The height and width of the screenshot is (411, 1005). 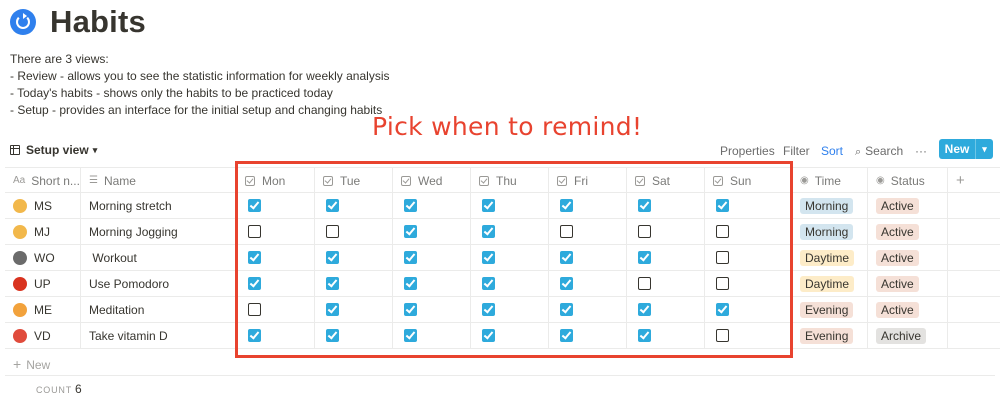 What do you see at coordinates (159, 180) in the screenshot?
I see `column-header-name: ☰ Name` at bounding box center [159, 180].